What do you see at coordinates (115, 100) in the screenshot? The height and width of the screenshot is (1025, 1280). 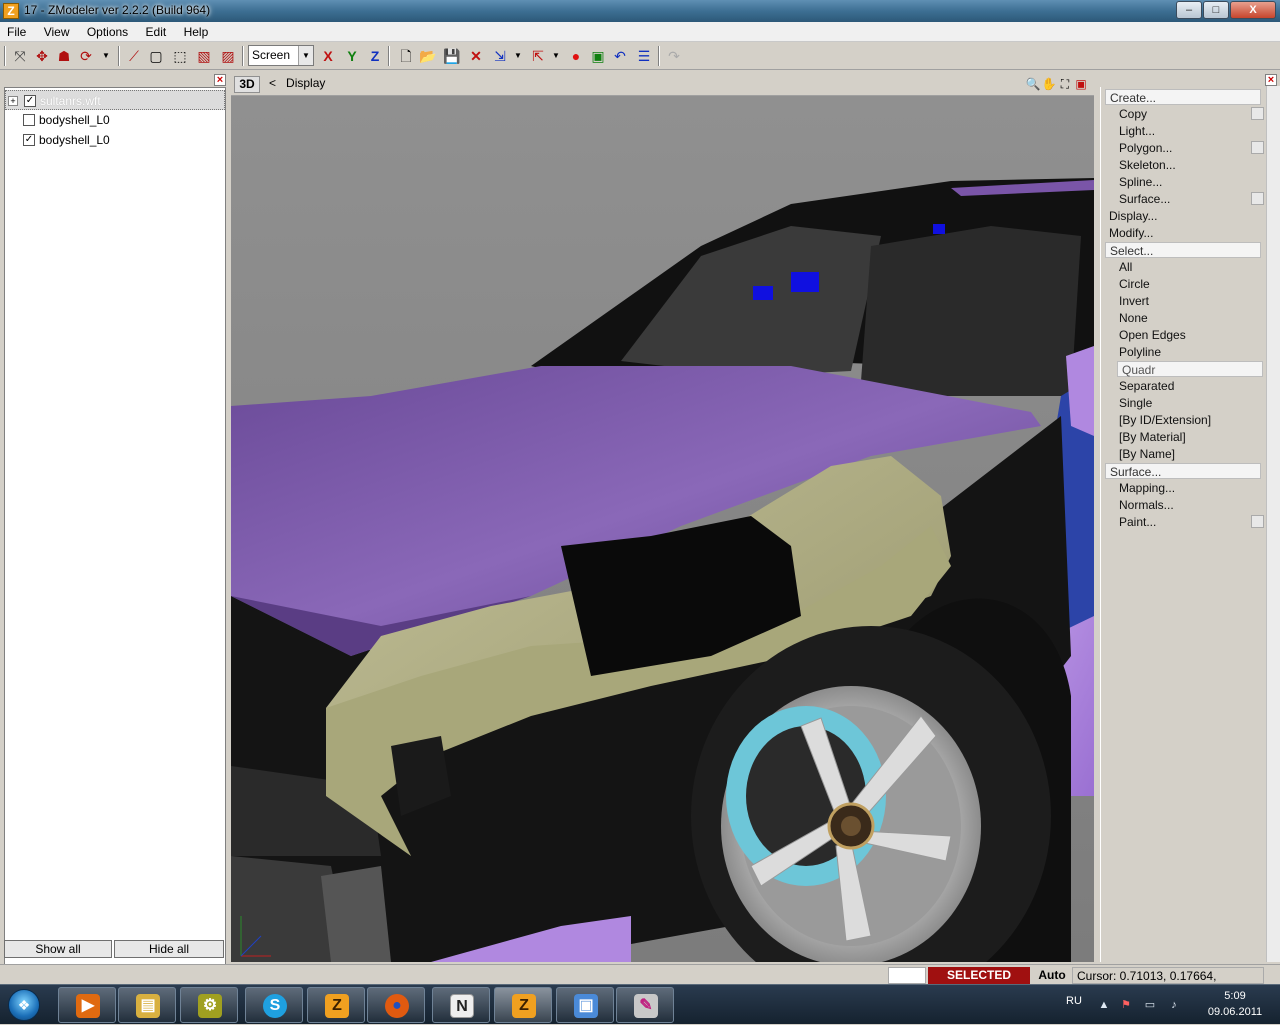 I see `tree-item-sultanrs: + ✓ sultanrs.wft` at bounding box center [115, 100].